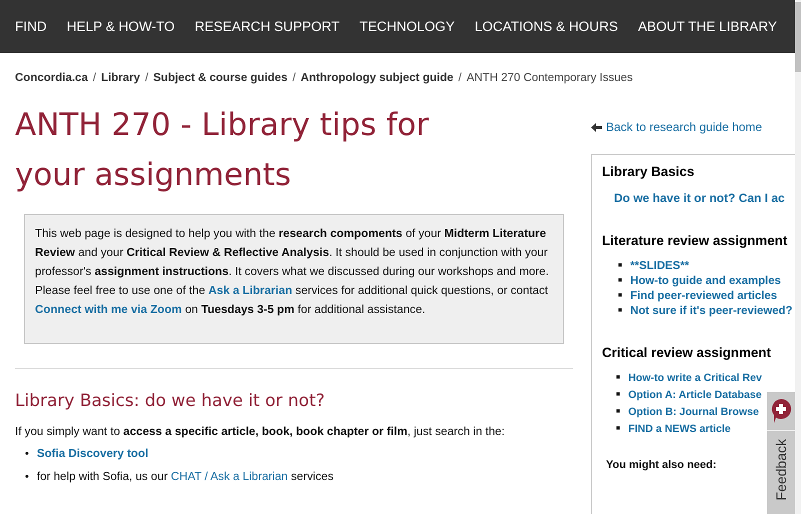  What do you see at coordinates (711, 311) in the screenshot?
I see `sidebar-link: Not sure if it's peer-reviewed?` at bounding box center [711, 311].